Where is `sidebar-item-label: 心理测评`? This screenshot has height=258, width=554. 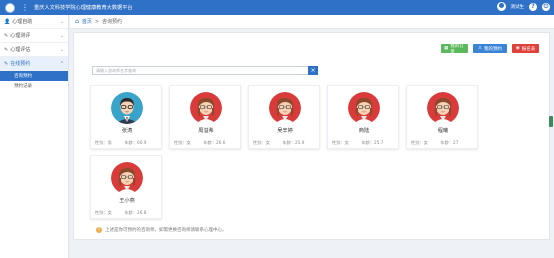 sidebar-item-label: 心理测评 is located at coordinates (20, 36).